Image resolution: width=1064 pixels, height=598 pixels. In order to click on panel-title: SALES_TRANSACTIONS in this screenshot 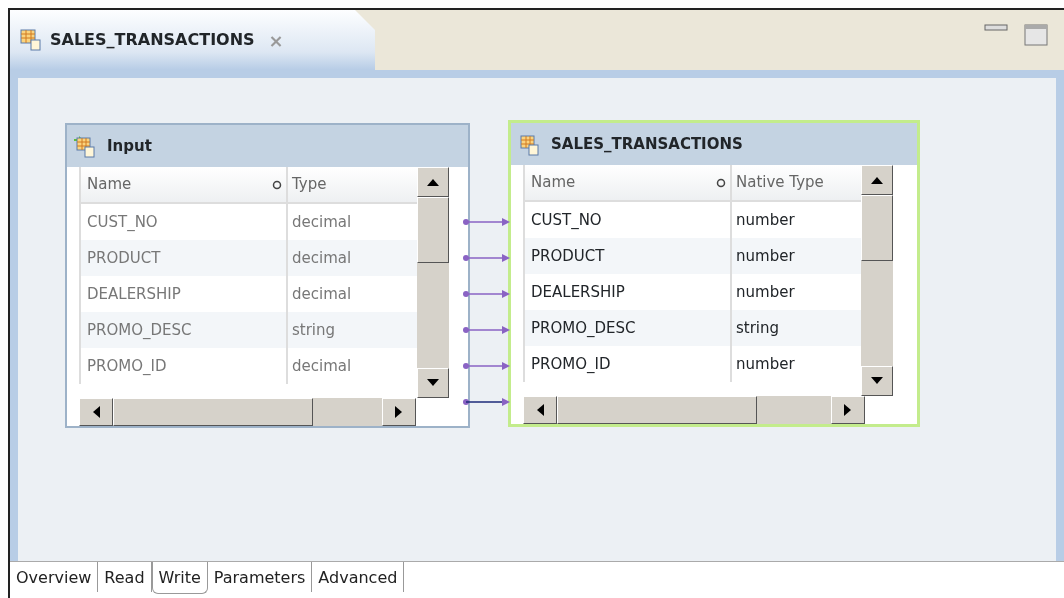, I will do `click(647, 144)`.